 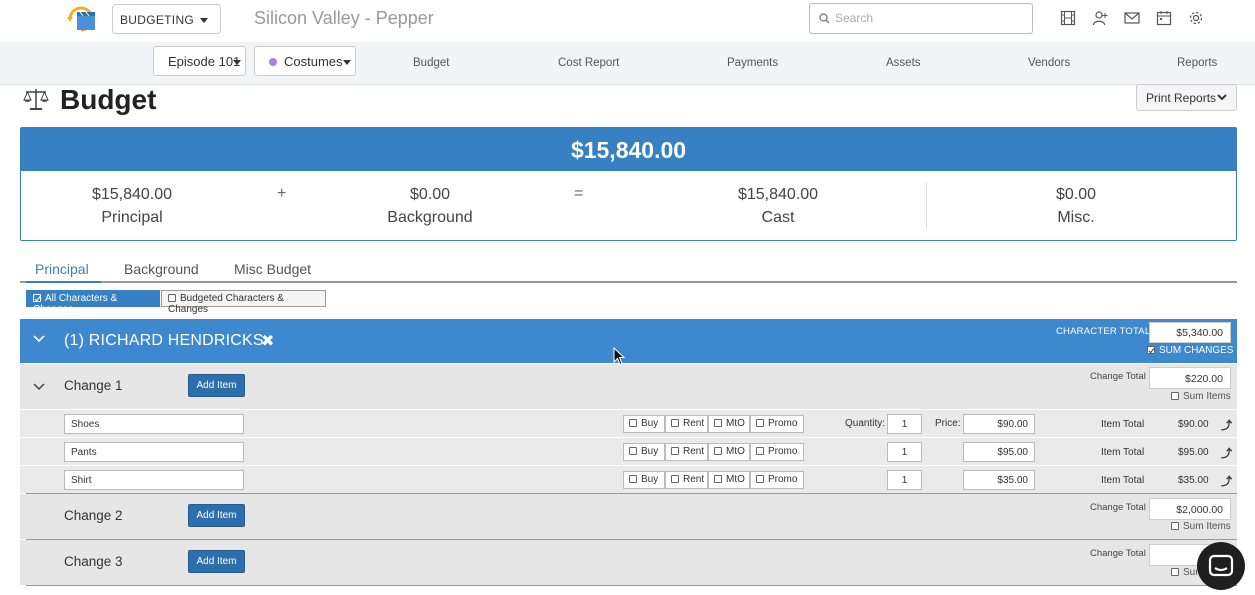 I want to click on search-input, so click(x=930, y=18).